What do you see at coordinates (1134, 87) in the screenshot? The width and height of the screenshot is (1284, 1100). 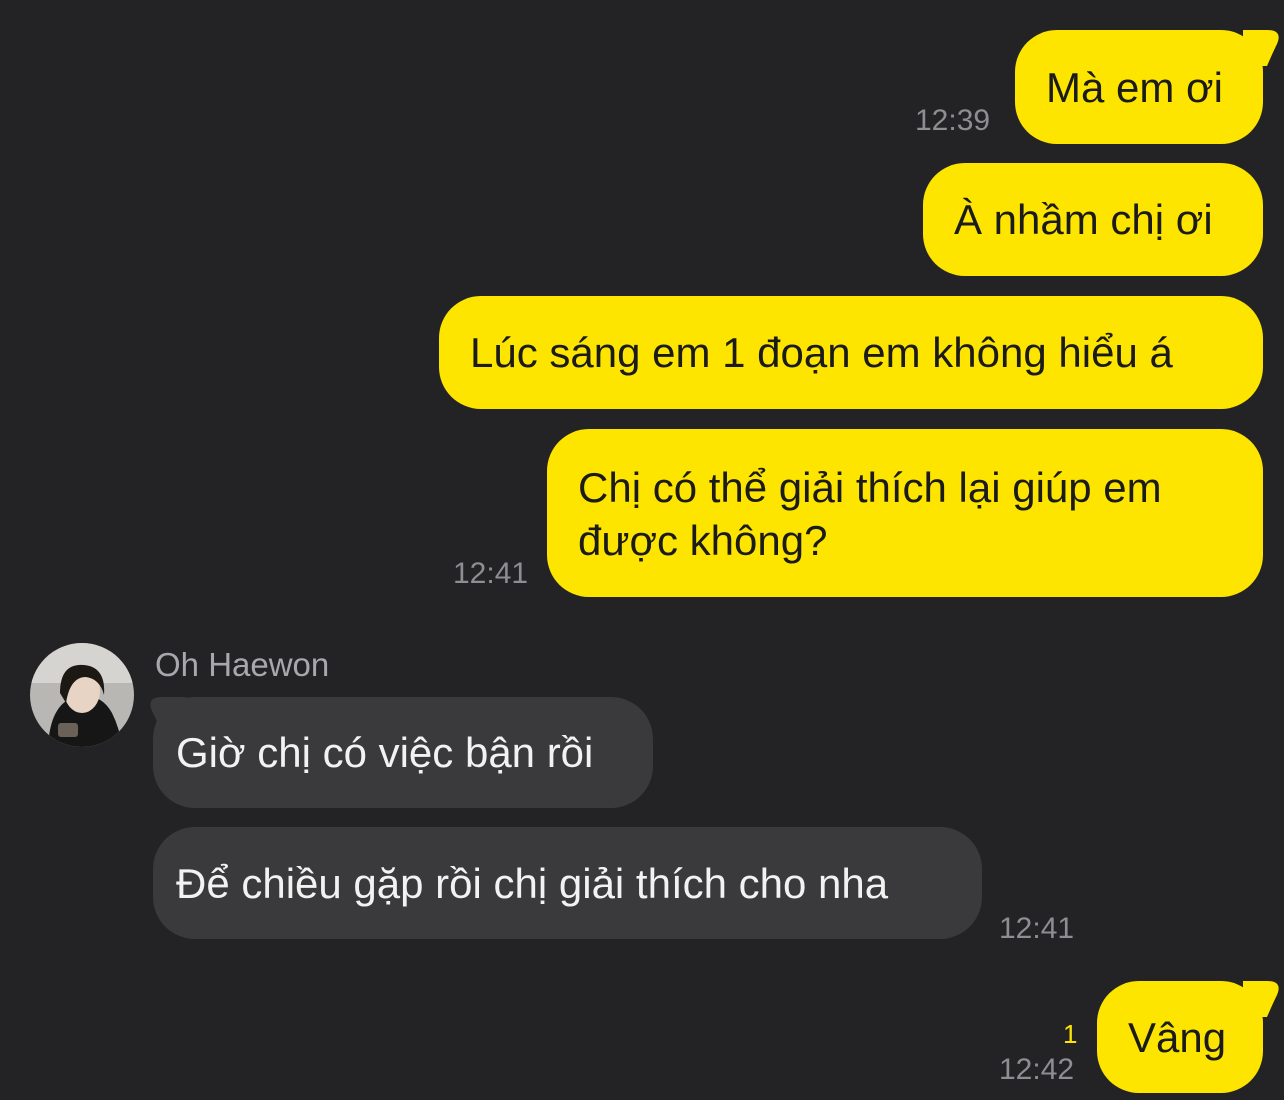 I see `message-text: Mà em ơi` at bounding box center [1134, 87].